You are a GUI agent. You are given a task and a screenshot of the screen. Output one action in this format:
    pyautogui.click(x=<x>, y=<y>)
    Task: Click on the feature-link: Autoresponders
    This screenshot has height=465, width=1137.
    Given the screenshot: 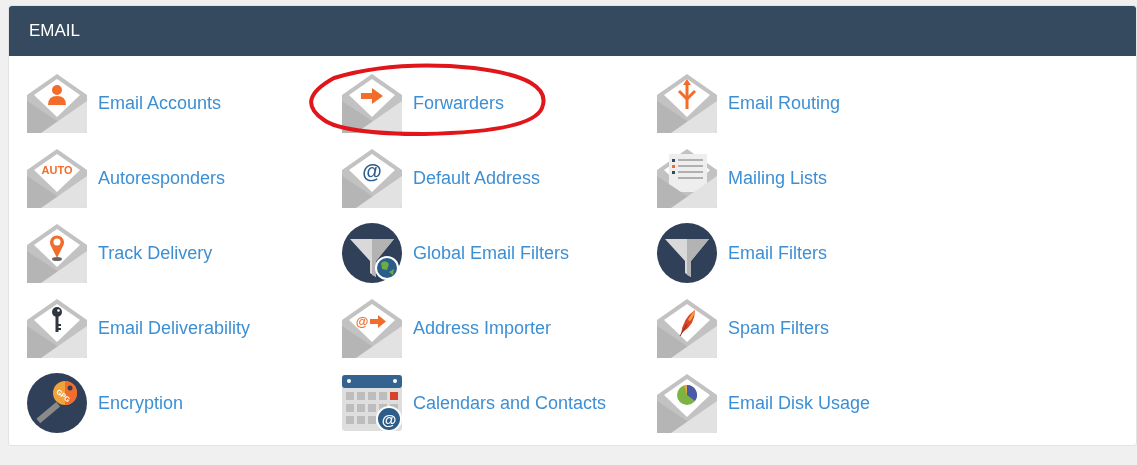 What is the action you would take?
    pyautogui.click(x=162, y=178)
    